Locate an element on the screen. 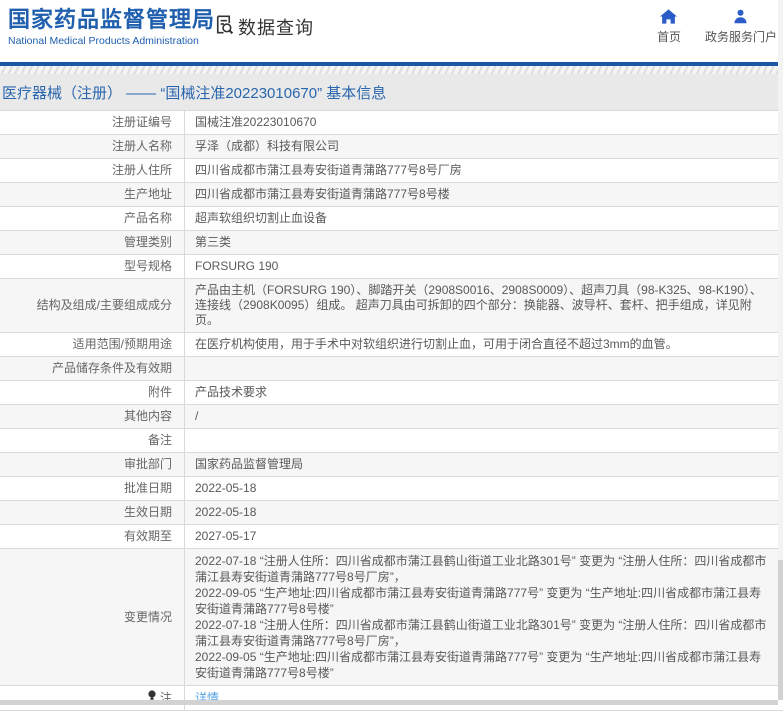 The image size is (783, 711). row-label: 结构及组成/主要组成成分 is located at coordinates (92, 305).